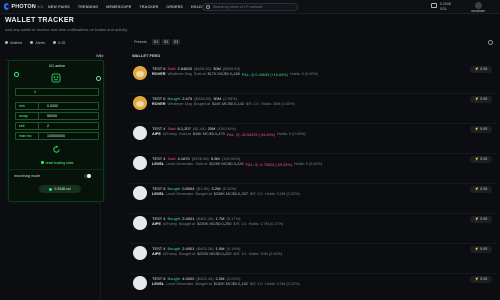 The height and width of the screenshot is (300, 500). Describe the element at coordinates (230, 98) in the screenshot. I see `token-share: (2.99%)` at that location.